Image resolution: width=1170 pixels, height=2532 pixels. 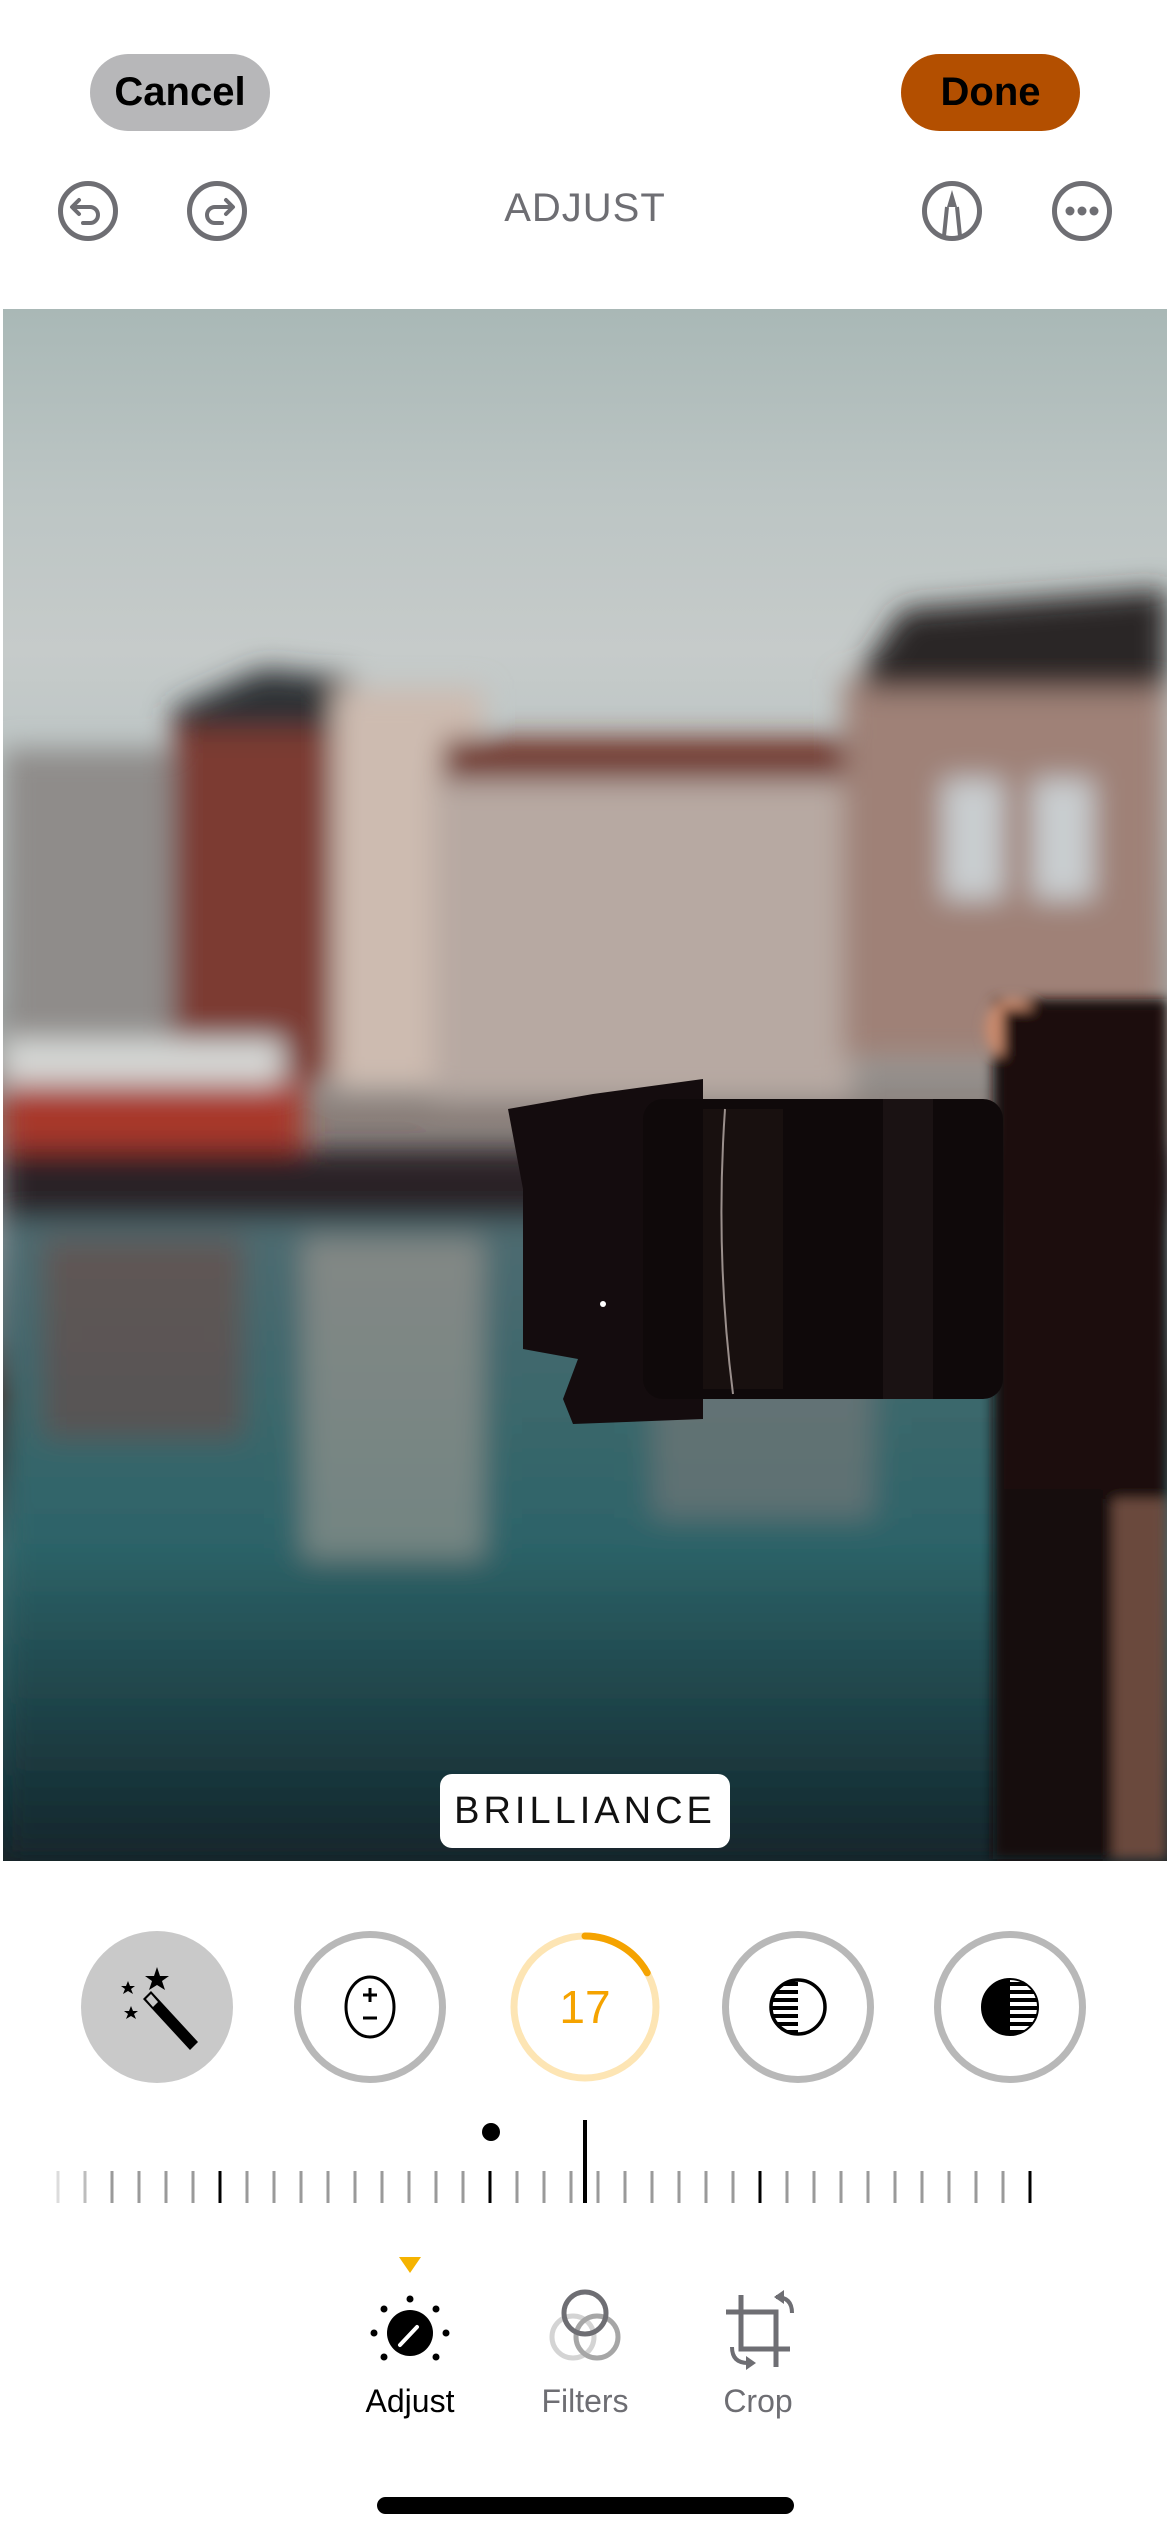 I want to click on highlights-icon, so click(x=798, y=2007).